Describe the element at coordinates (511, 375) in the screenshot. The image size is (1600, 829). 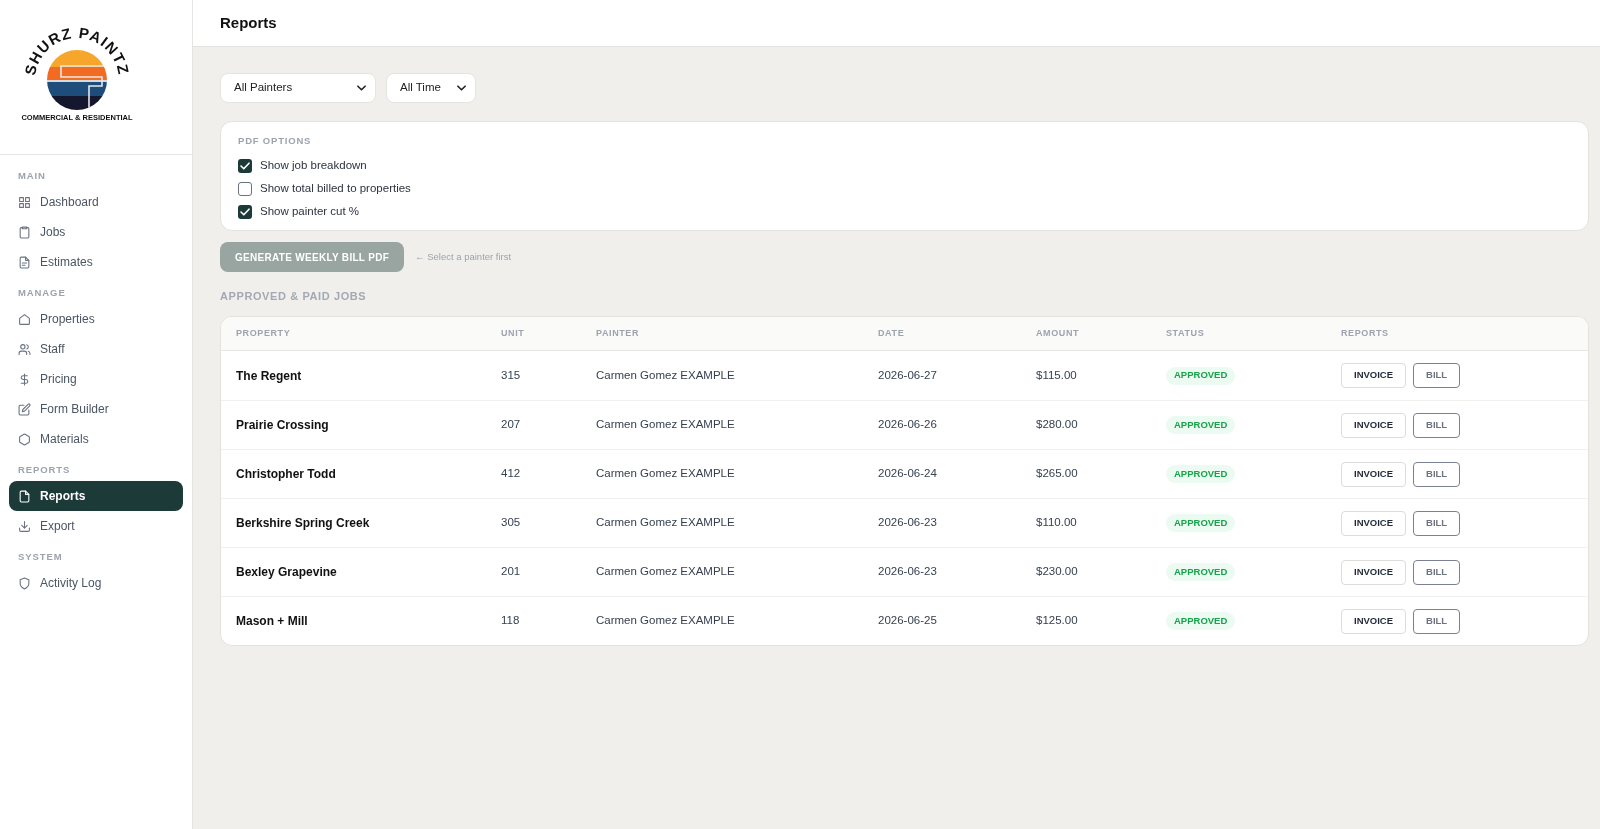
I see `table-cell-text: 315` at that location.